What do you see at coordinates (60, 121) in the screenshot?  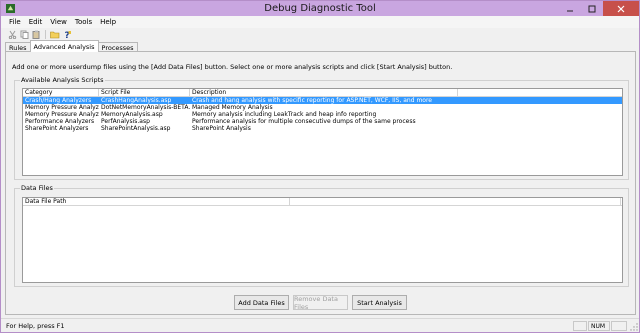 I see `script-category: Performance Analyzers` at bounding box center [60, 121].